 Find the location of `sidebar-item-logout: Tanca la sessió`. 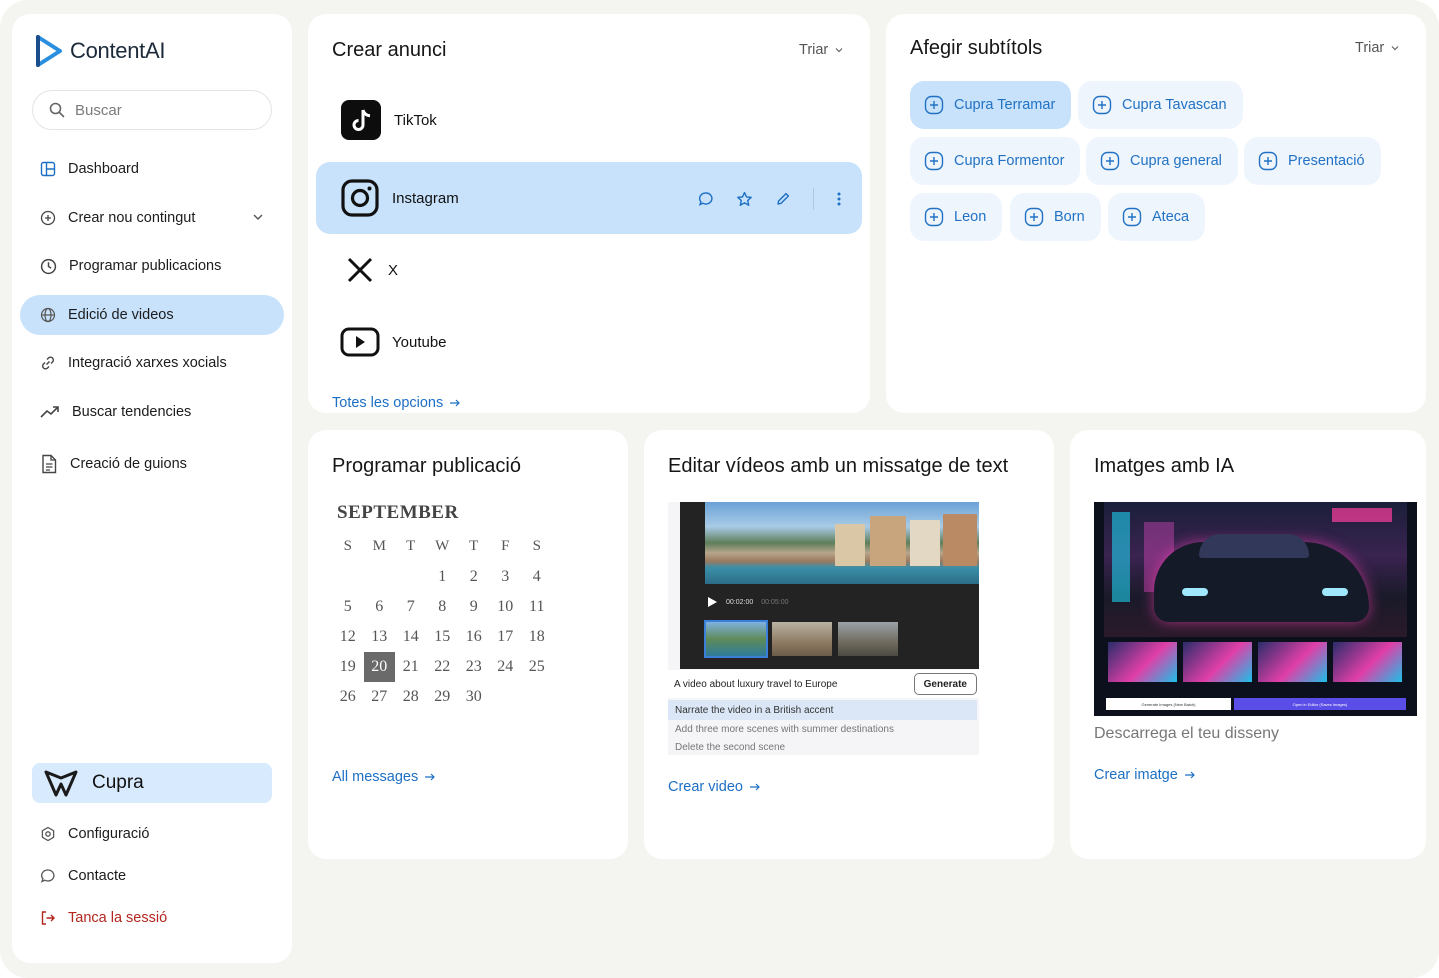

sidebar-item-logout: Tanca la sessió is located at coordinates (152, 918).